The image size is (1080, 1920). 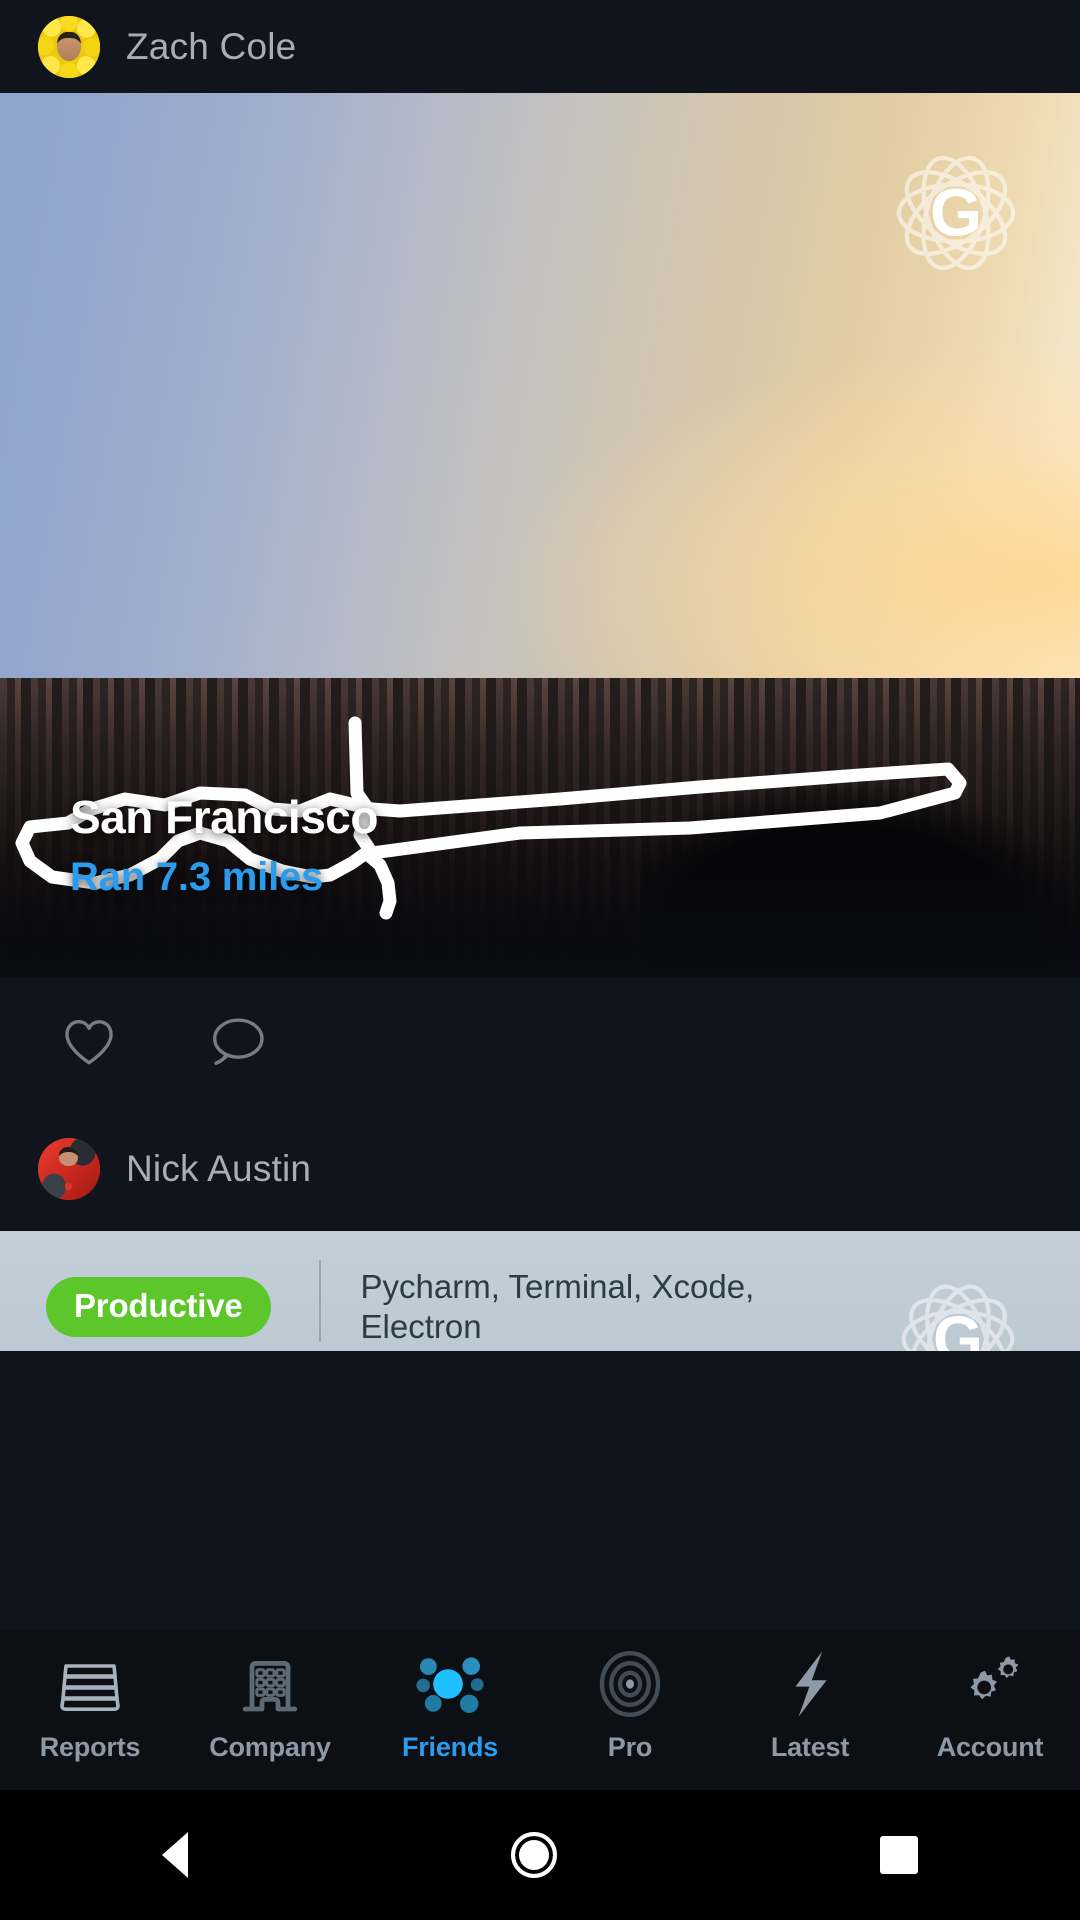 I want to click on status-badge: Productive, so click(x=158, y=1307).